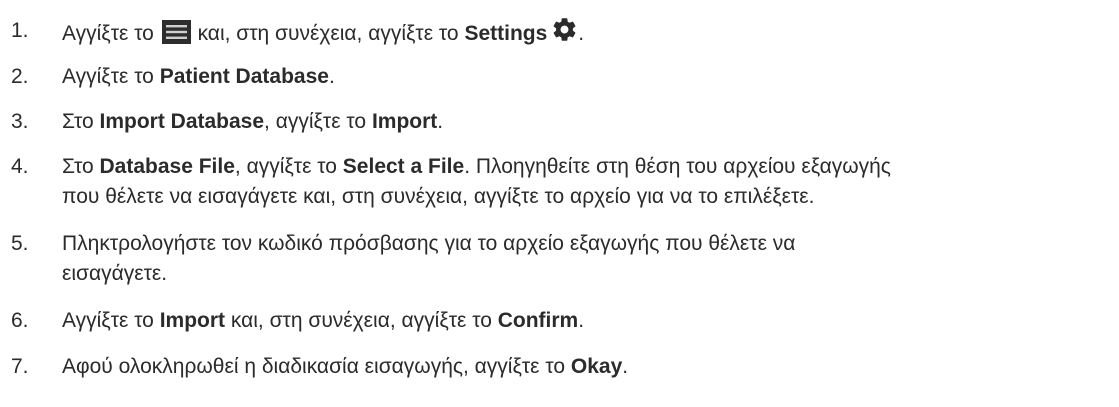 Image resolution: width=1119 pixels, height=407 pixels. I want to click on step-number: 7., so click(20, 366).